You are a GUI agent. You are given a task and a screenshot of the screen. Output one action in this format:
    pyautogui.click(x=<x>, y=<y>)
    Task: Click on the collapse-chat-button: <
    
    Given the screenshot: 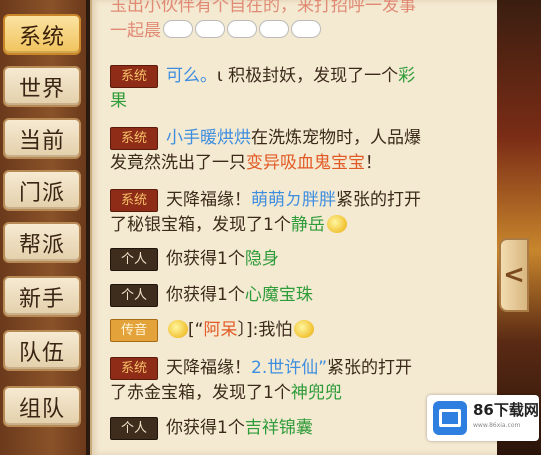 What is the action you would take?
    pyautogui.click(x=514, y=275)
    